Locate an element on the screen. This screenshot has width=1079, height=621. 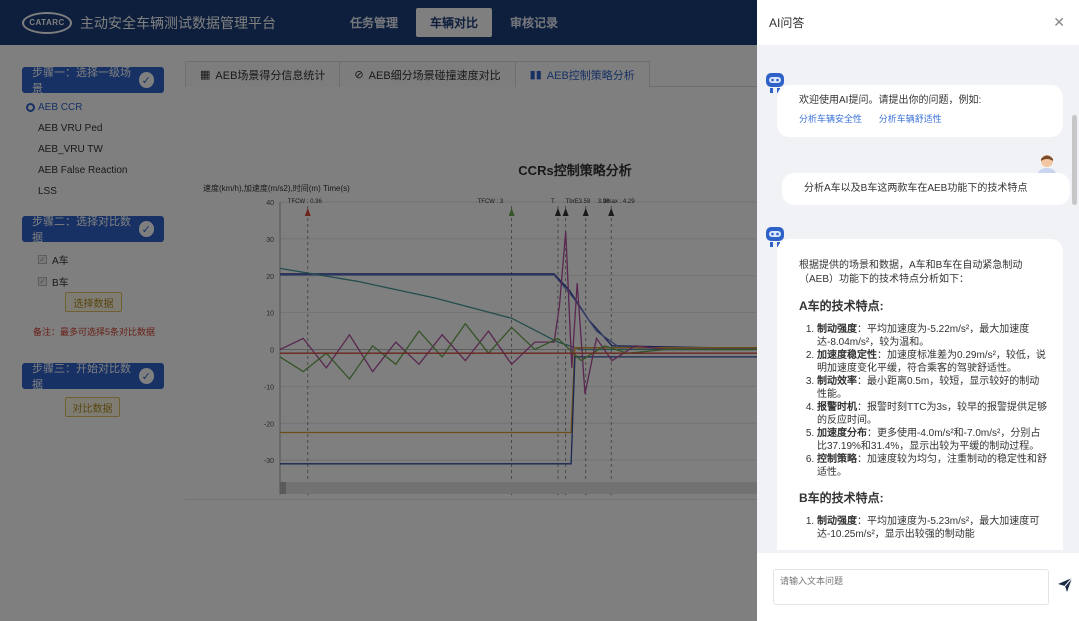
vehicle-a-item: 控制策略：加速度较为均匀，注重制动的稳定性和舒适性。 is located at coordinates (933, 466).